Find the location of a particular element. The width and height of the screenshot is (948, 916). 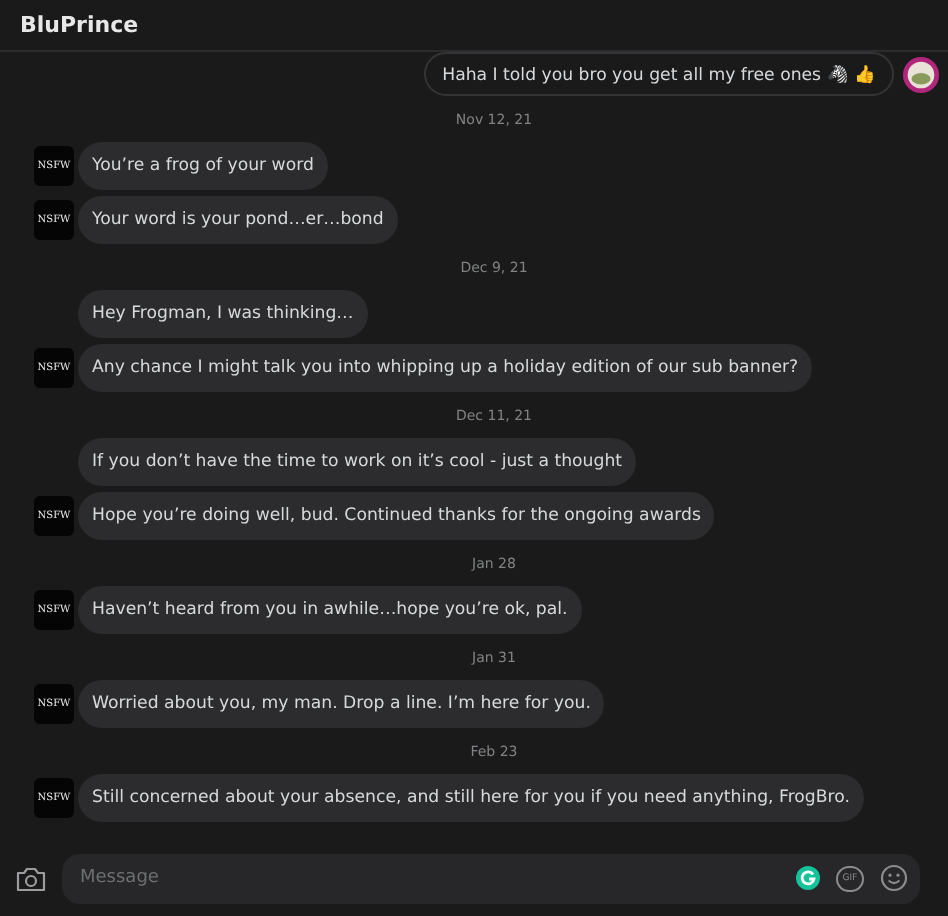

grammar-check-icon is located at coordinates (808, 878).